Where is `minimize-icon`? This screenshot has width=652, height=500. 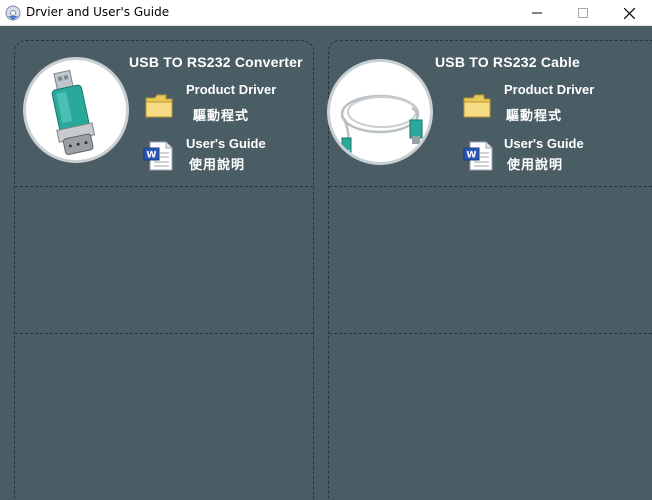
minimize-icon is located at coordinates (537, 13).